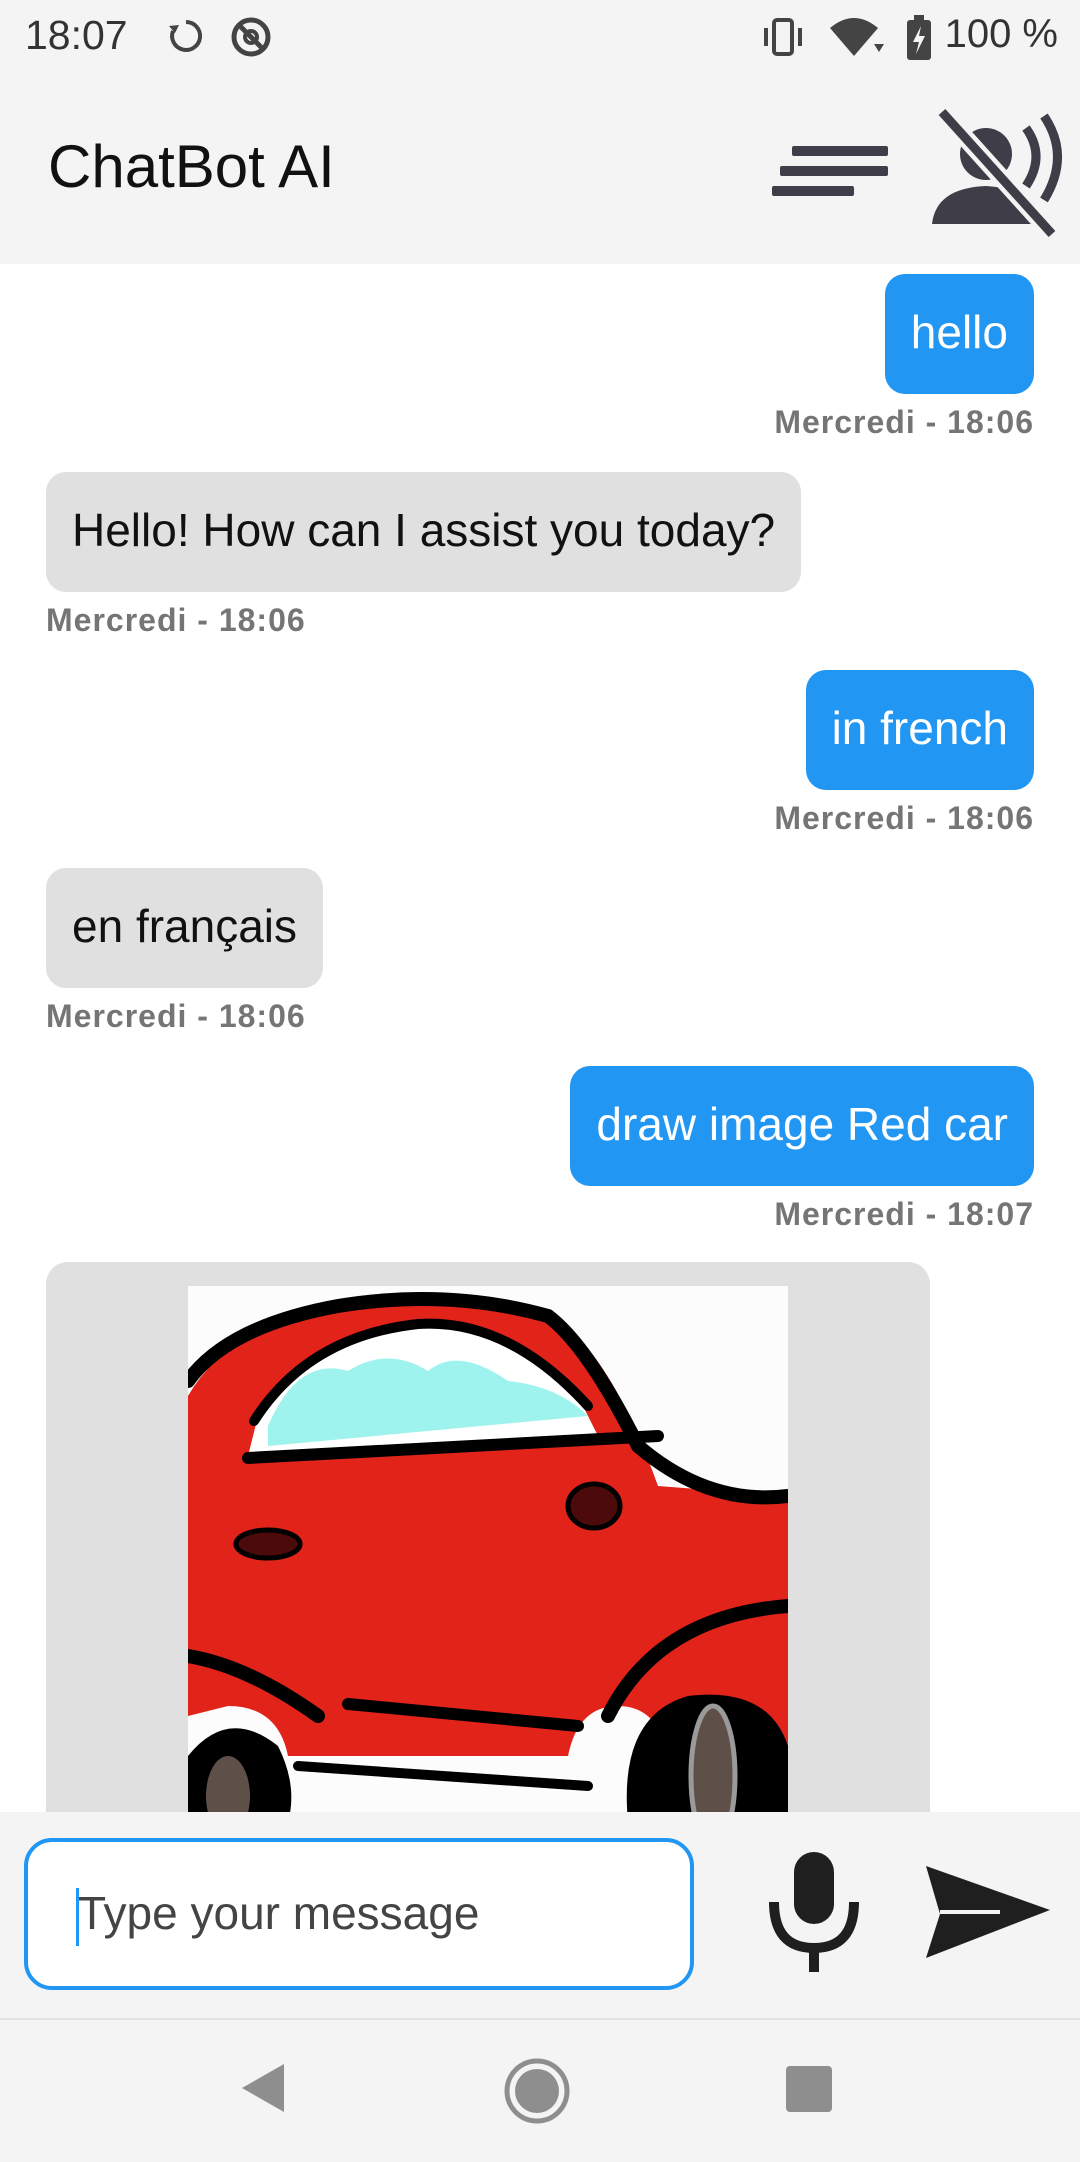  What do you see at coordinates (186, 35) in the screenshot?
I see `sync-icon` at bounding box center [186, 35].